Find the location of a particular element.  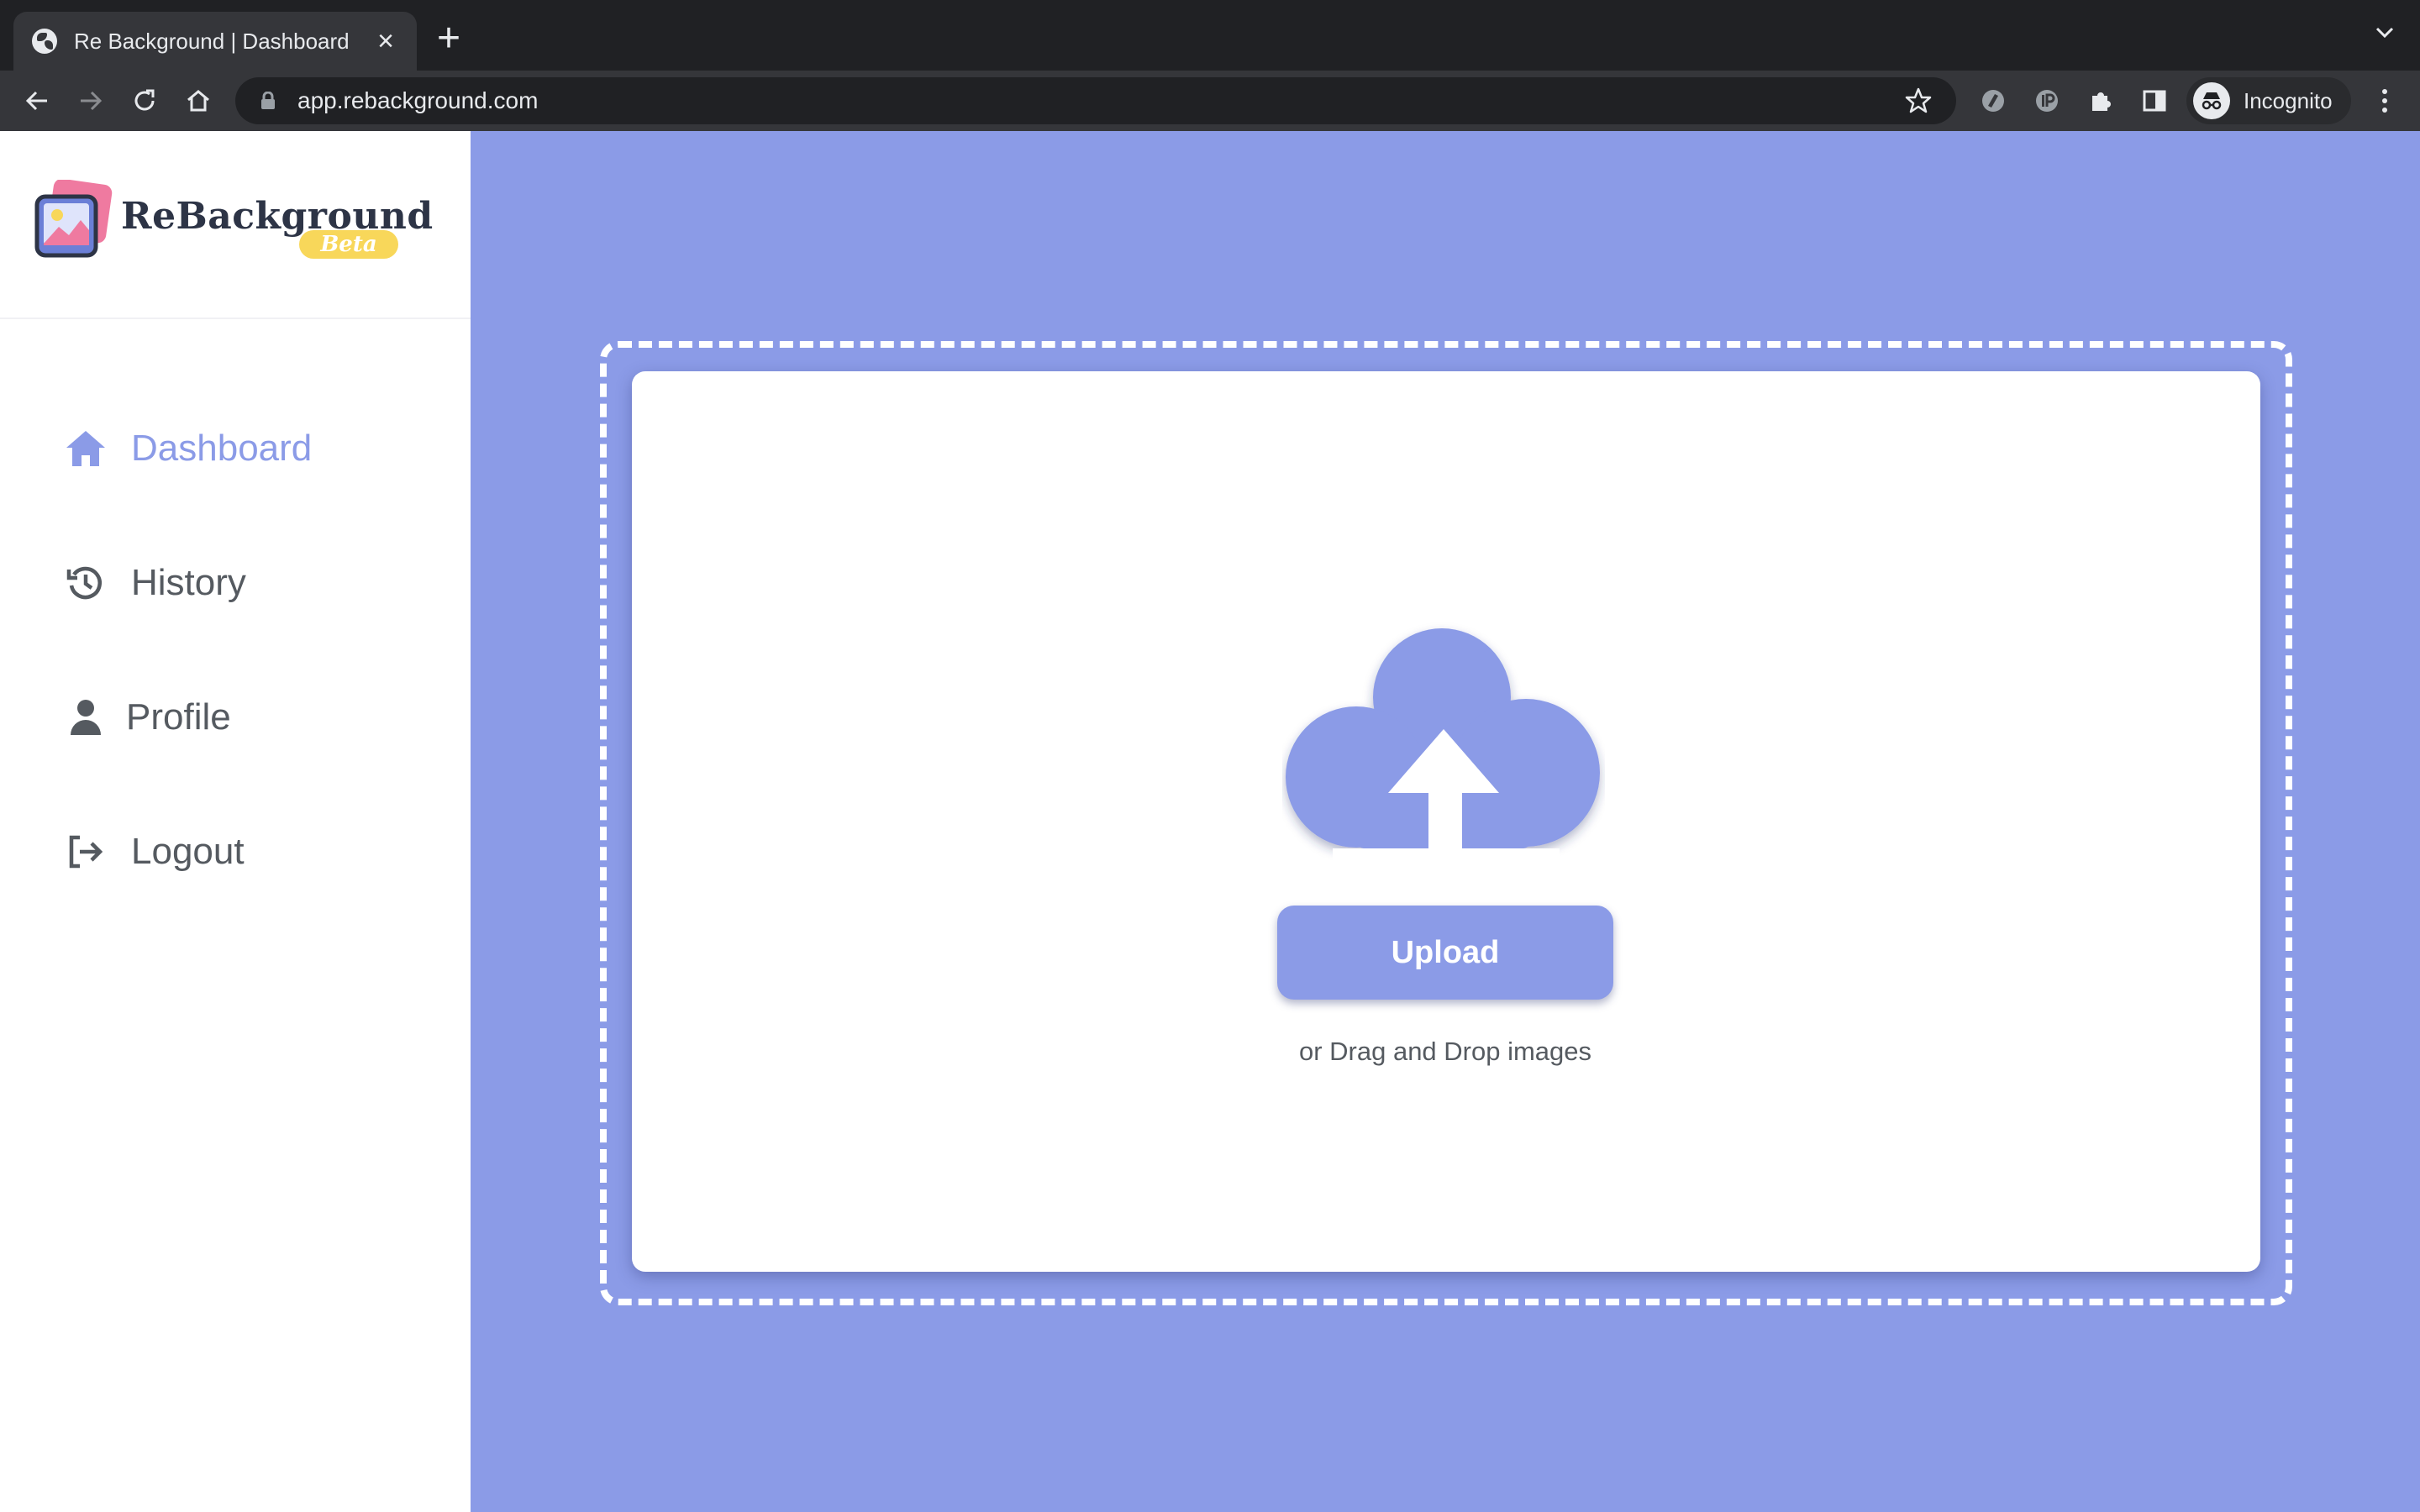

sidebar-item-history: History is located at coordinates (155, 583).